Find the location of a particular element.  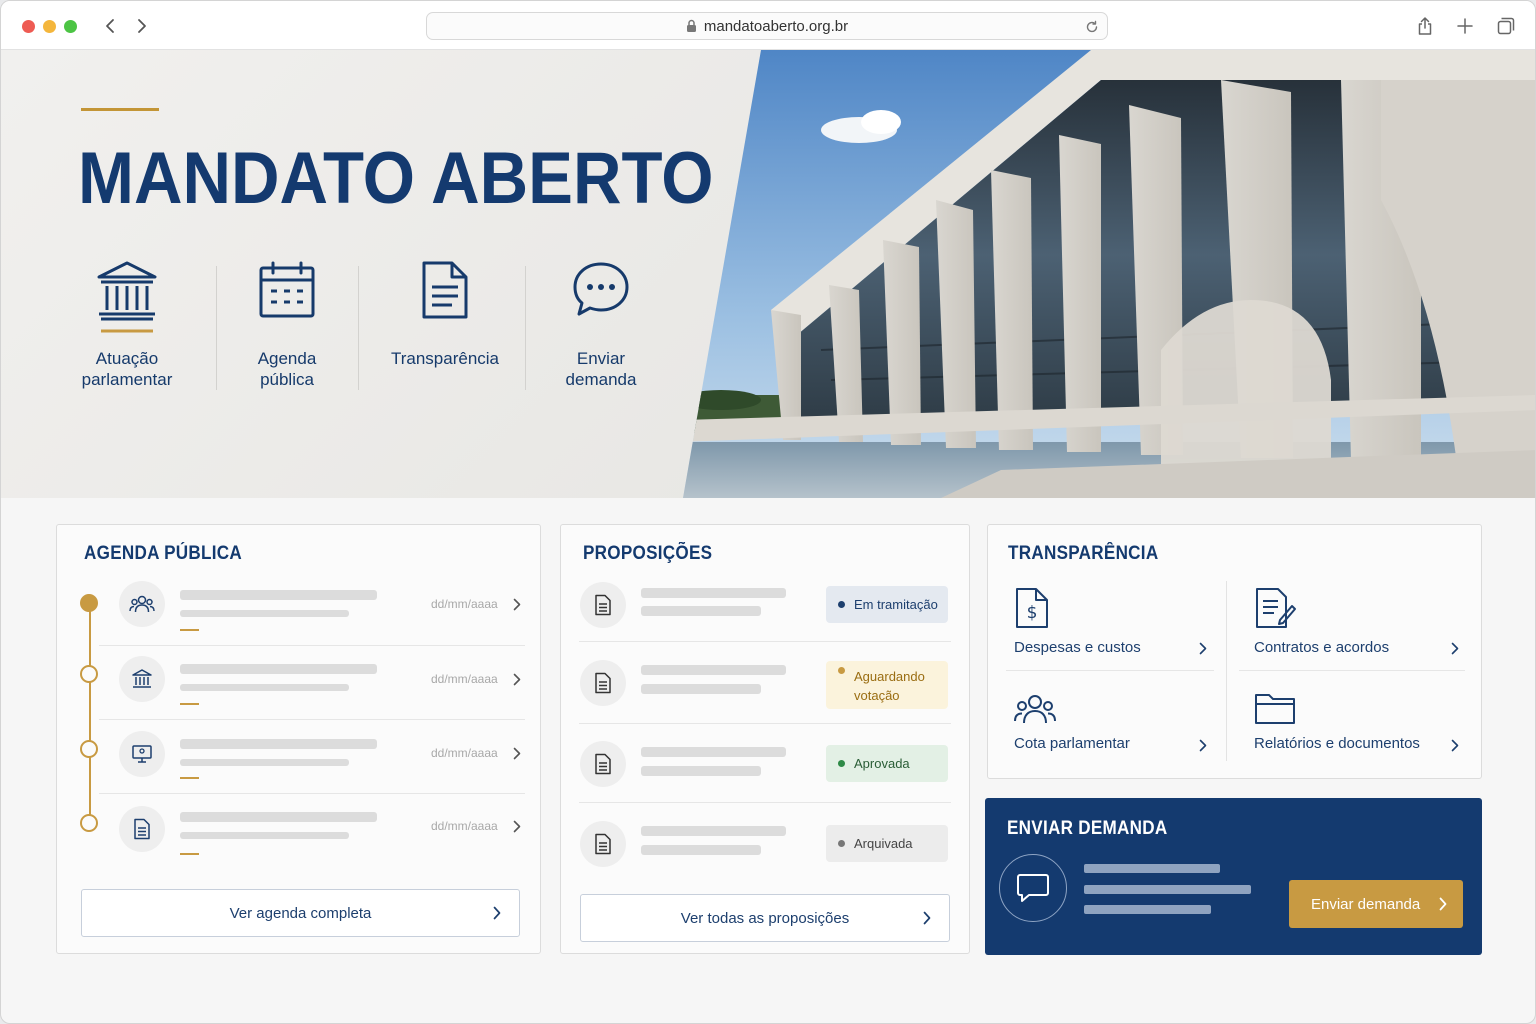

dollar-document-icon: $ is located at coordinates (1032, 608).